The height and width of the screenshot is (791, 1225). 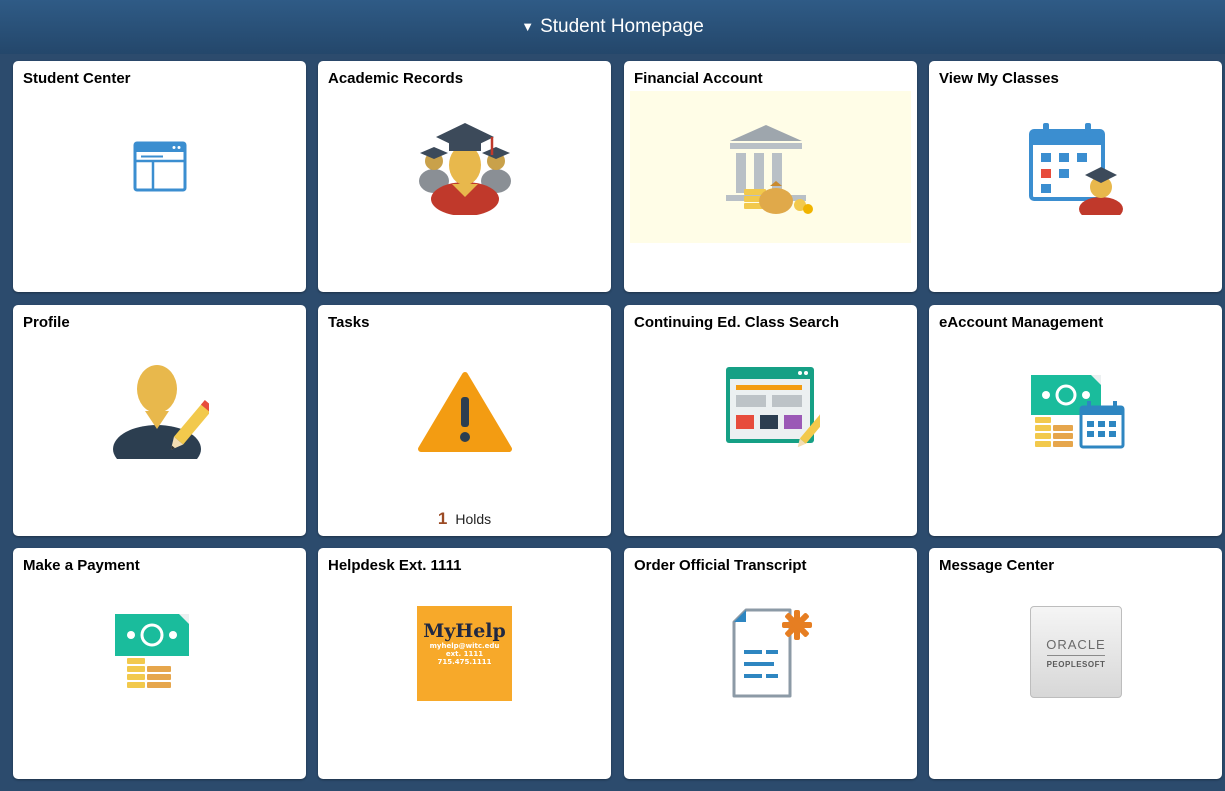 What do you see at coordinates (773, 407) in the screenshot?
I see `class-search-icon` at bounding box center [773, 407].